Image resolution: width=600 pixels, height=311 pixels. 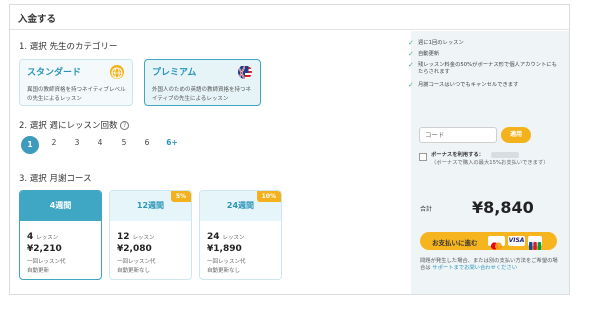 What do you see at coordinates (202, 82) in the screenshot?
I see `category-premium-card: プレミアム 外国人のための英語の教師資格を持つネイティブの先生によるレッスン` at bounding box center [202, 82].